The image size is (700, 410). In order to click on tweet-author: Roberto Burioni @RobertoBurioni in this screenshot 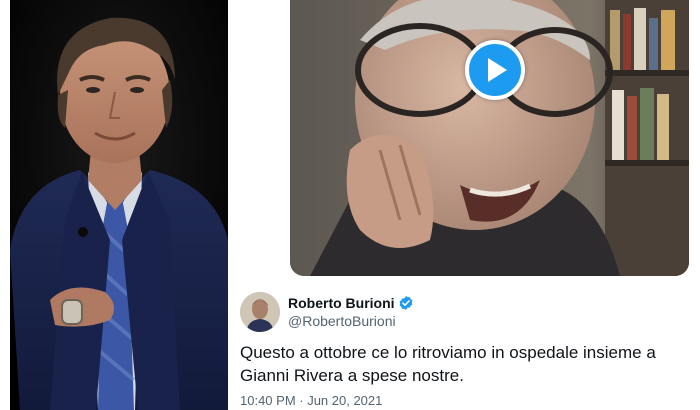, I will do `click(327, 312)`.